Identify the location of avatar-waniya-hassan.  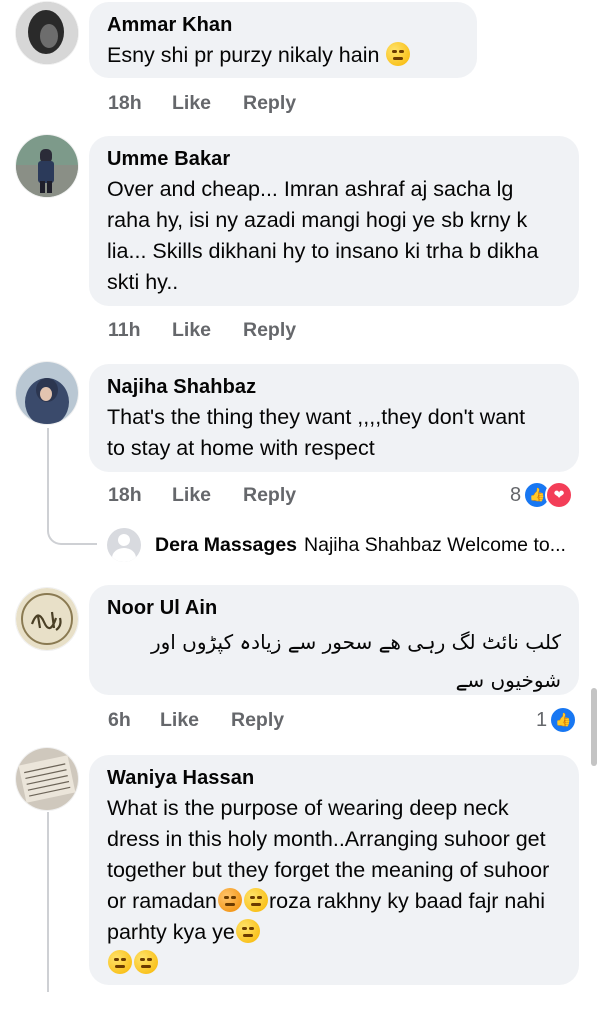
(47, 779).